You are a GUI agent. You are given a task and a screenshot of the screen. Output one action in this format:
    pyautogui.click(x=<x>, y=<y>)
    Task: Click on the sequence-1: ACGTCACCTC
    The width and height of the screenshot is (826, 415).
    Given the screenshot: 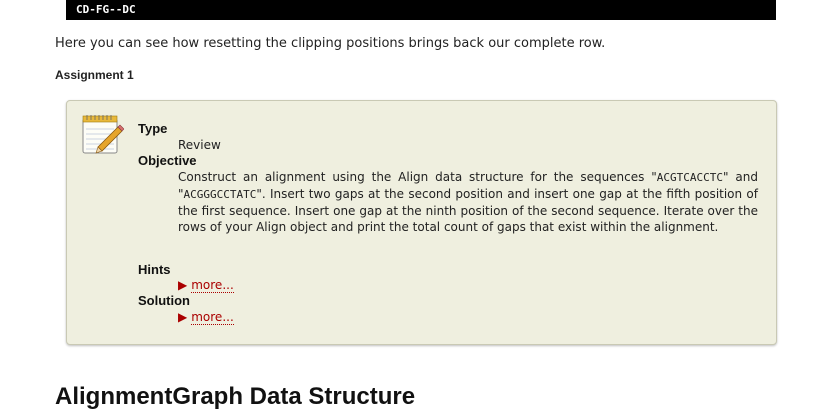 What is the action you would take?
    pyautogui.click(x=690, y=177)
    